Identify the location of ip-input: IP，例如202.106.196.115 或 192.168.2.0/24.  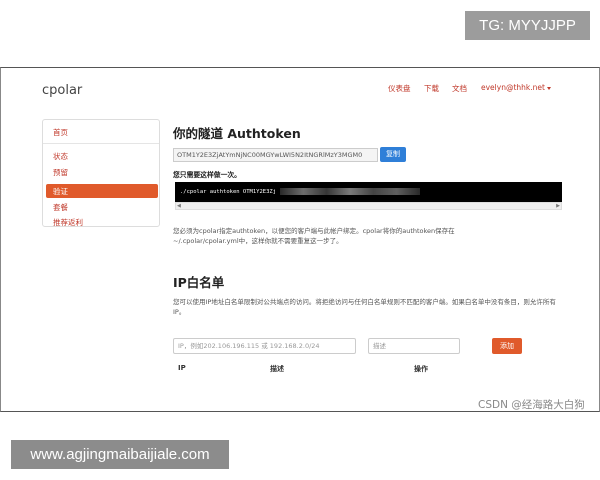
(264, 346).